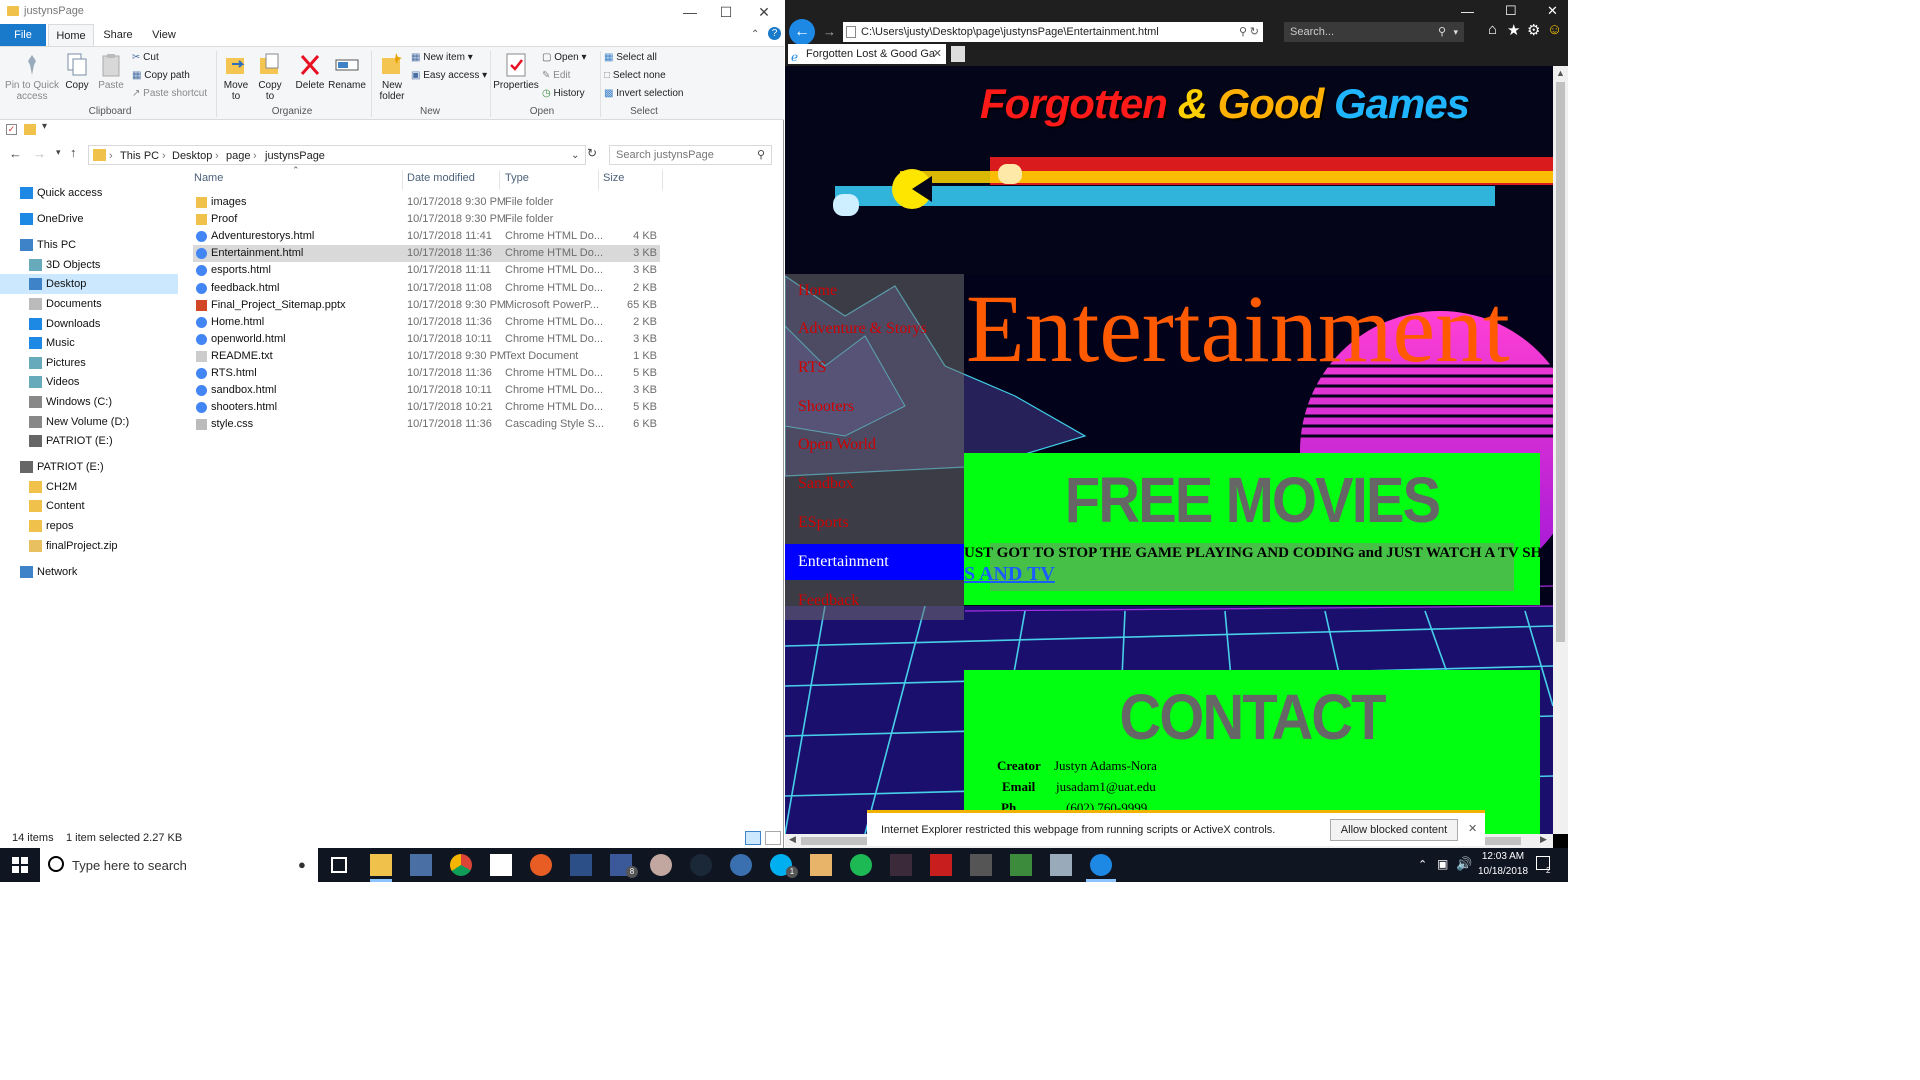 This screenshot has height=1080, width=1920. Describe the element at coordinates (773, 838) in the screenshot. I see `large-icons-view-icon` at that location.